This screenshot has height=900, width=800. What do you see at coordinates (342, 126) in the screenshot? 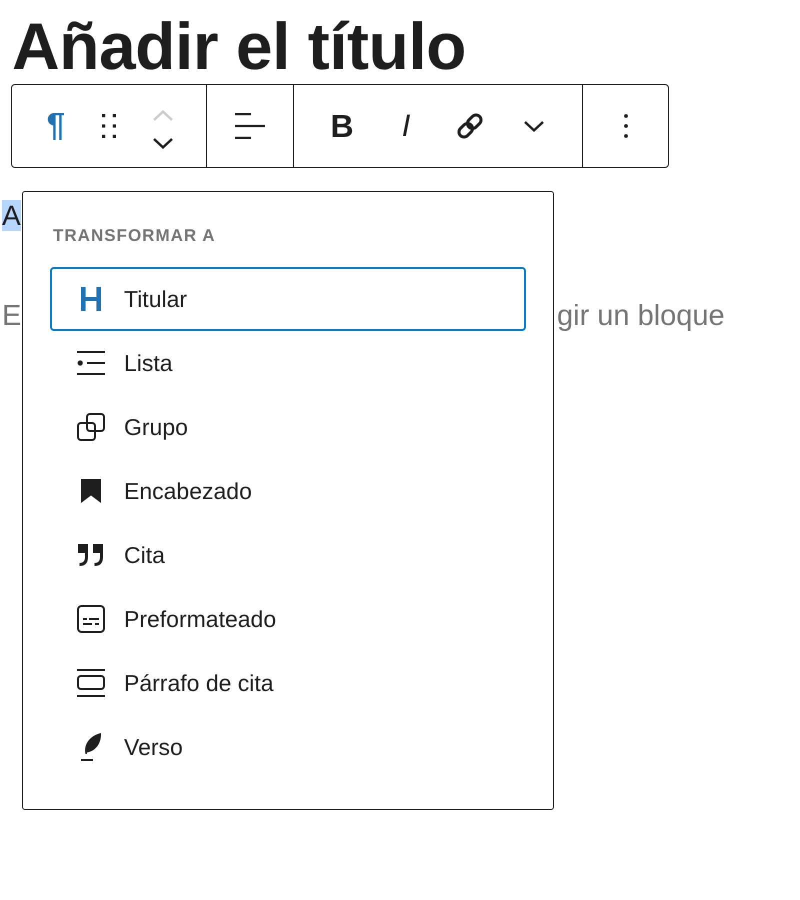
I see `bold-button: B` at bounding box center [342, 126].